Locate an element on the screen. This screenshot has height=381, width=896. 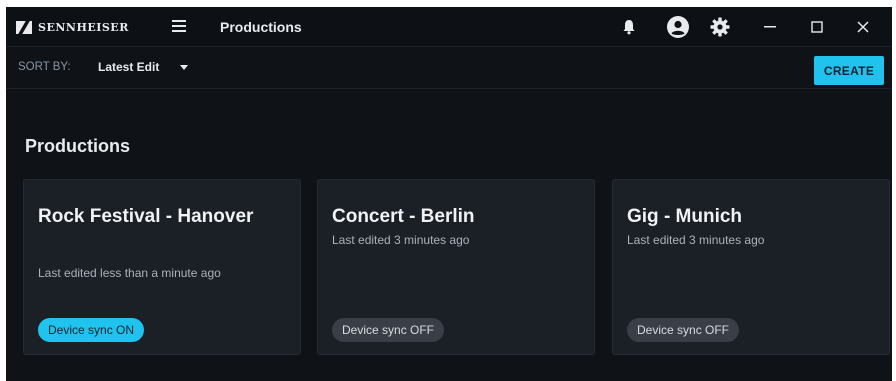
hamburger-menu-icon is located at coordinates (179, 26).